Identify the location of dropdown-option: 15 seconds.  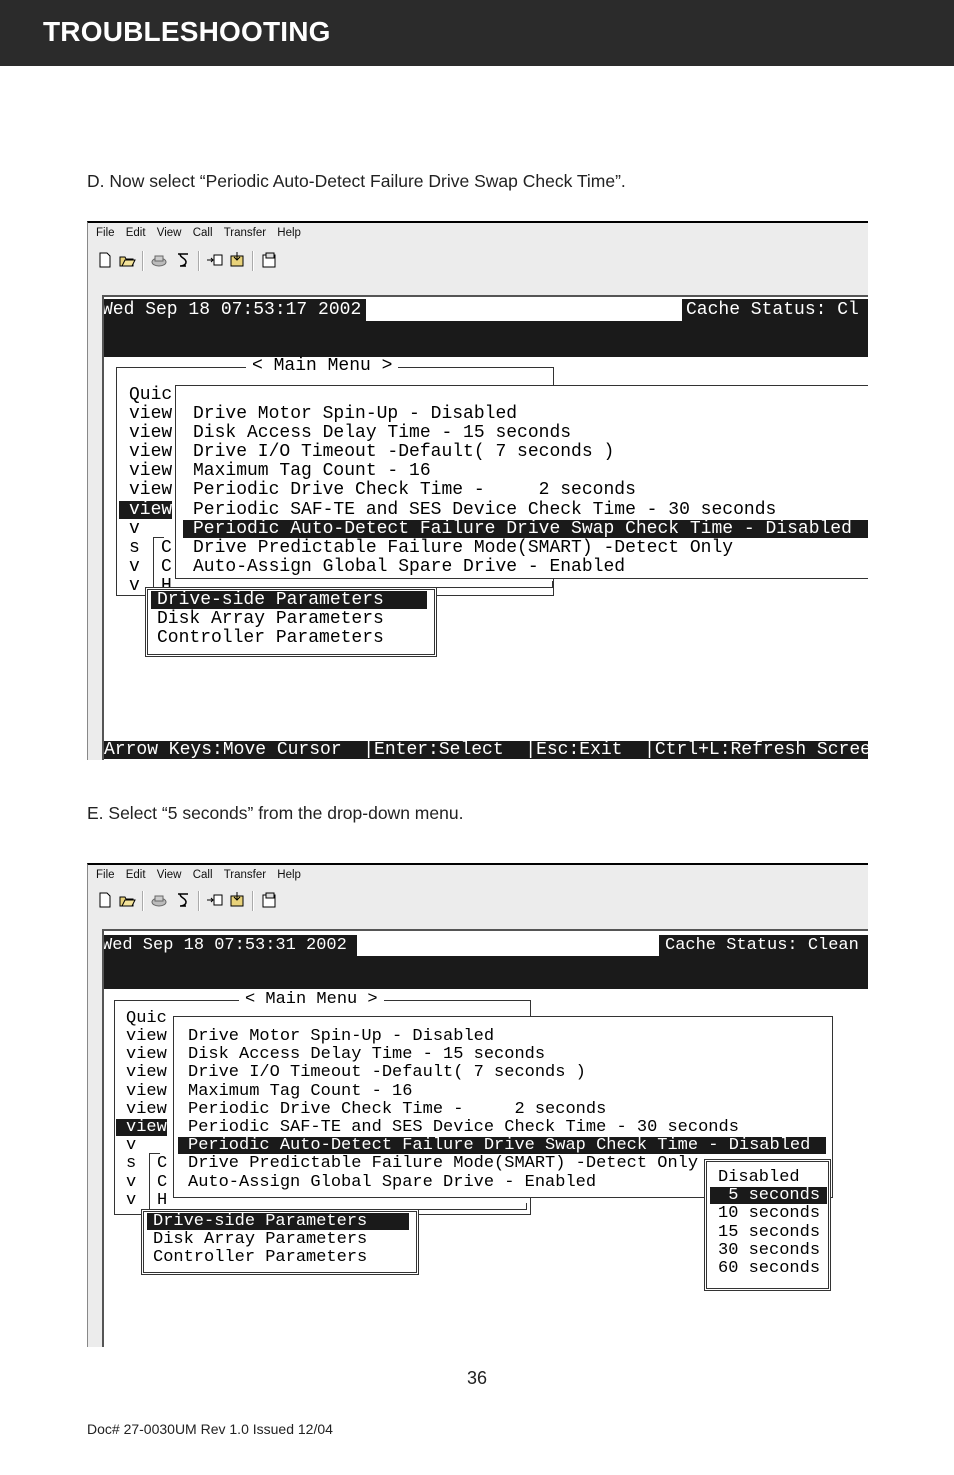
(765, 1232).